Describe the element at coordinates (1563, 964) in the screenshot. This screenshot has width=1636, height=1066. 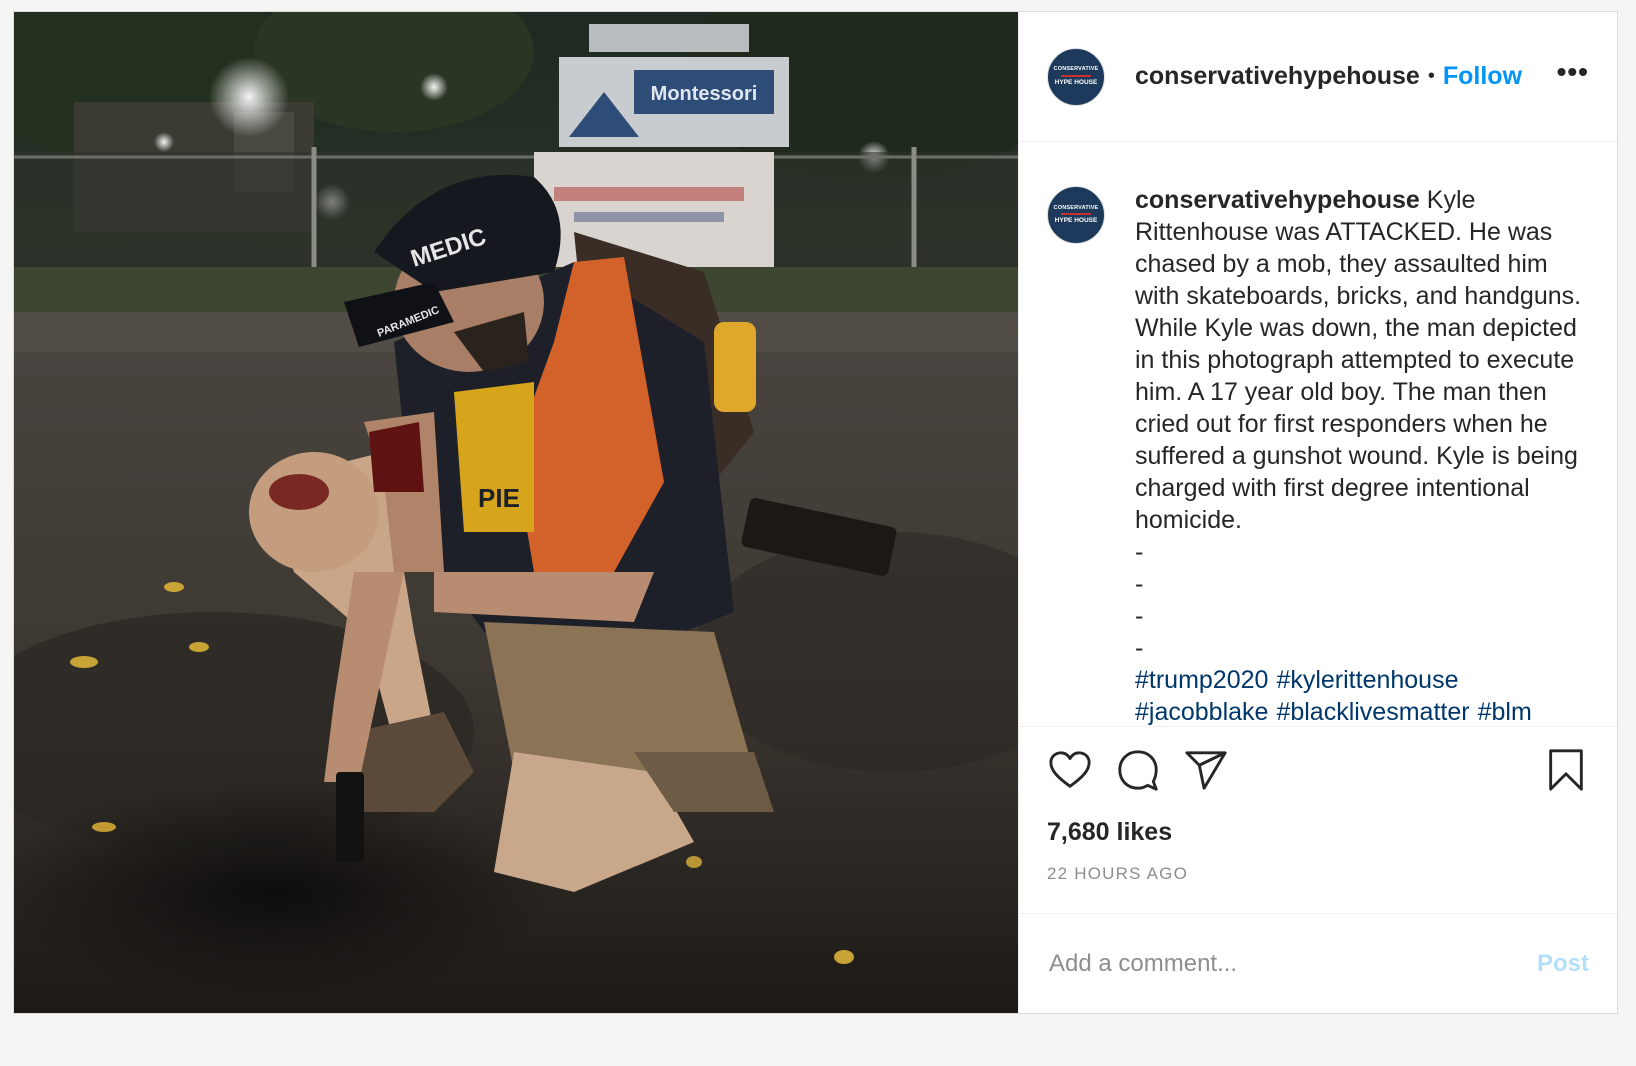
I see `post-comment-button: Post` at that location.